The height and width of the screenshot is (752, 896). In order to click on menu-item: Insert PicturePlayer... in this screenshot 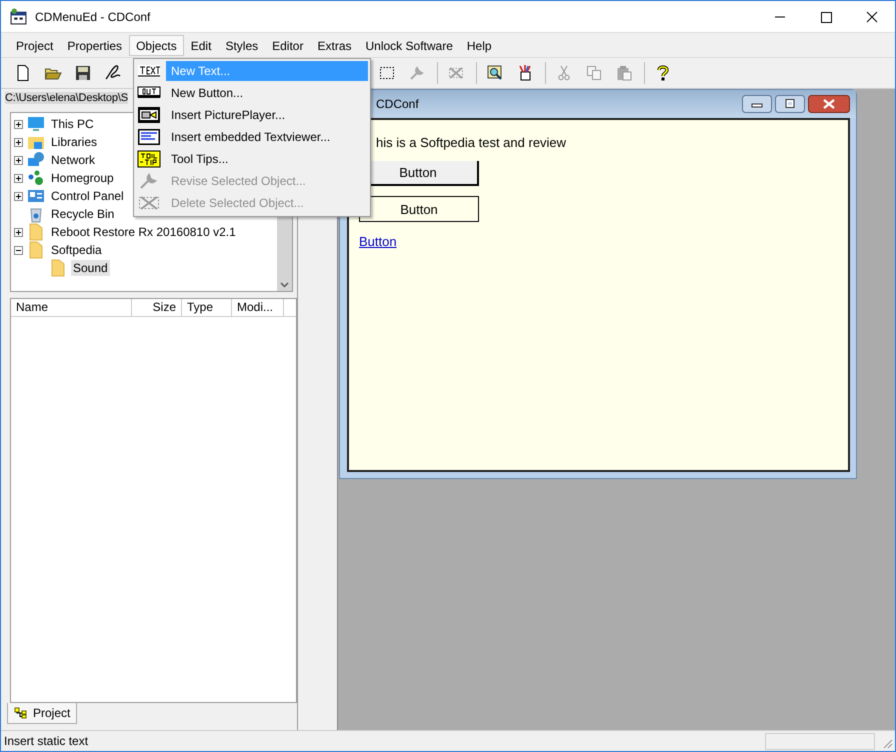, I will do `click(267, 115)`.